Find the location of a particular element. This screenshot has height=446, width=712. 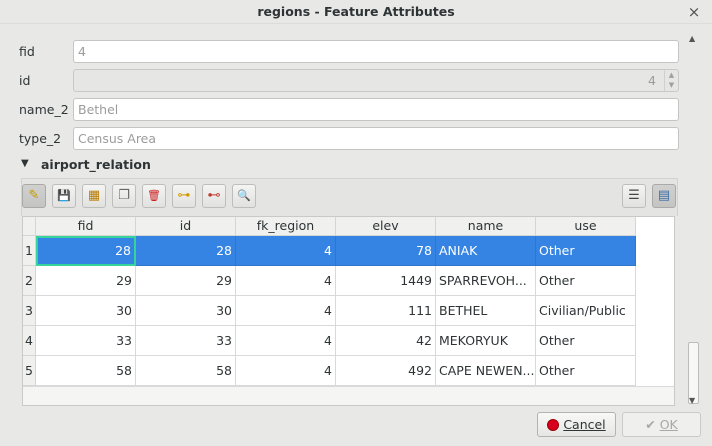

table-cell: BETHEL is located at coordinates (486, 311).